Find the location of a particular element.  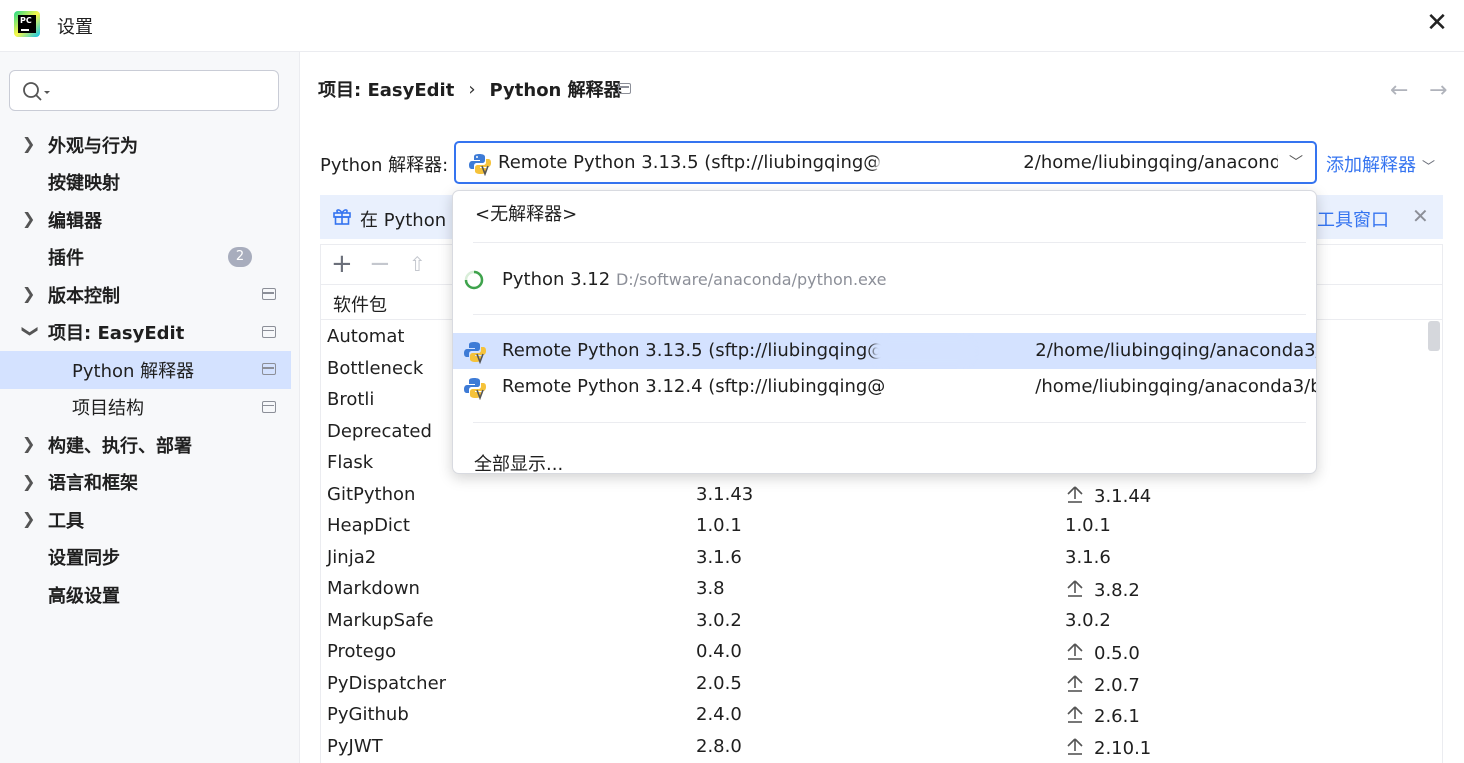

sidebar-item-tools: ❯ 工具 is located at coordinates (150, 520).